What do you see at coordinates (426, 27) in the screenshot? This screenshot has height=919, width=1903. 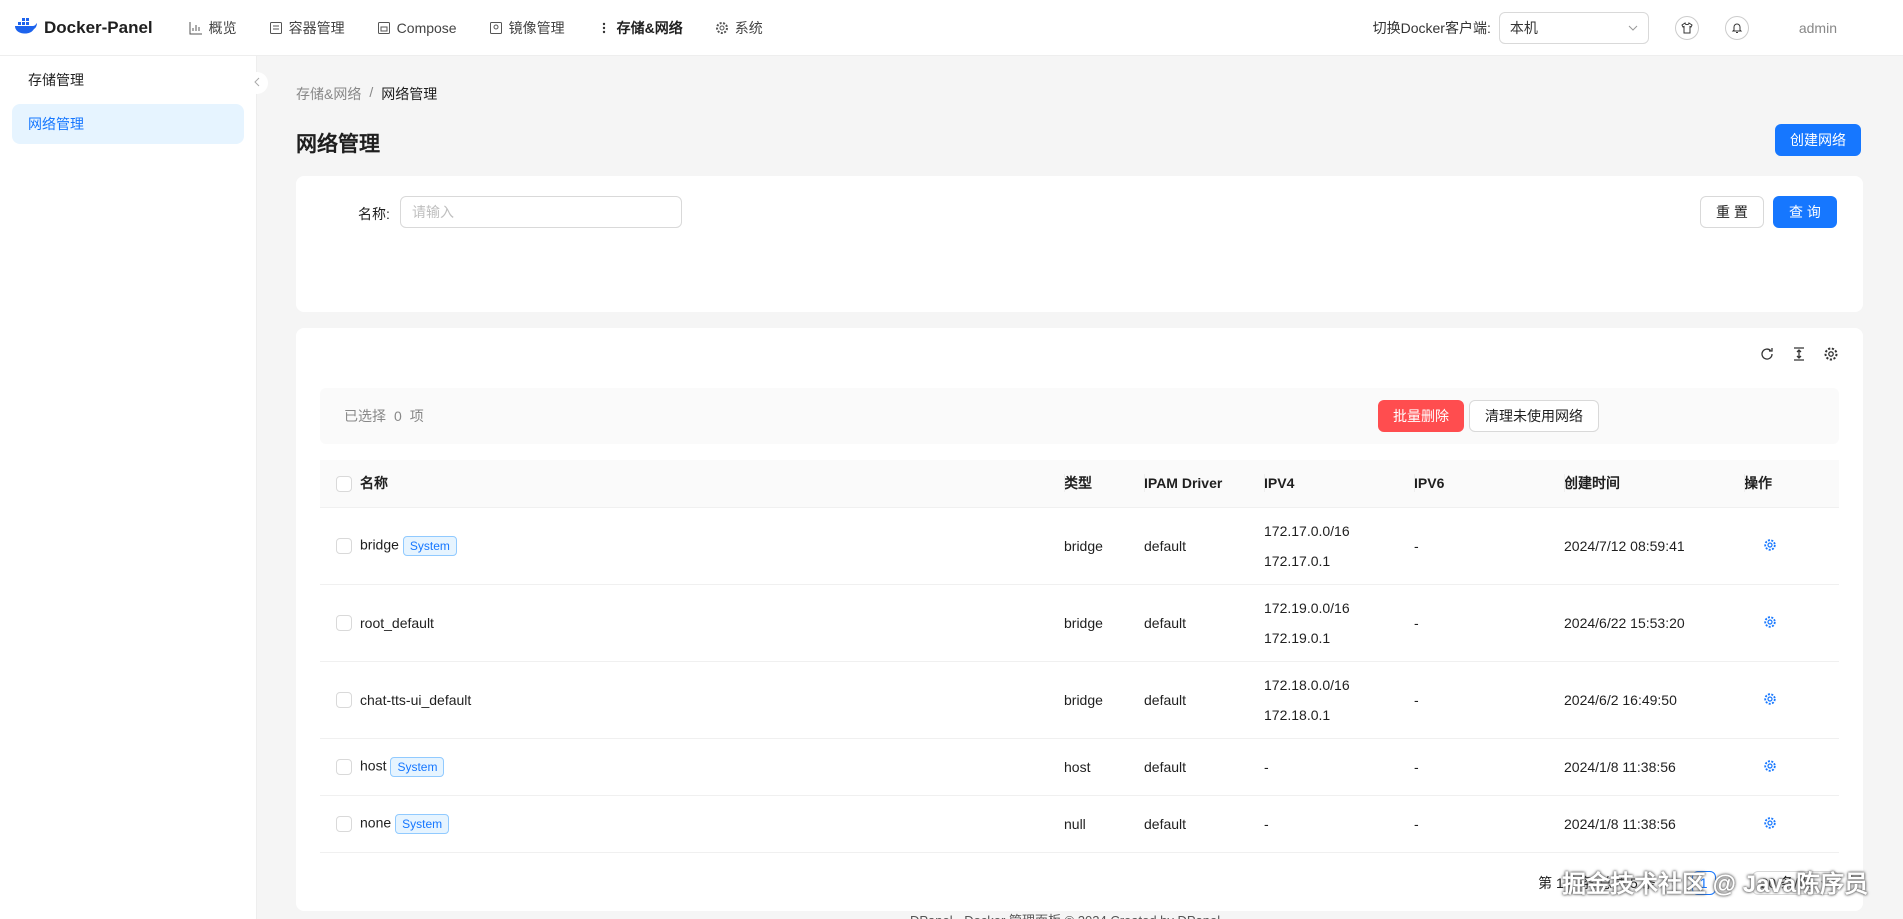 I see `nav-label: Compose` at bounding box center [426, 27].